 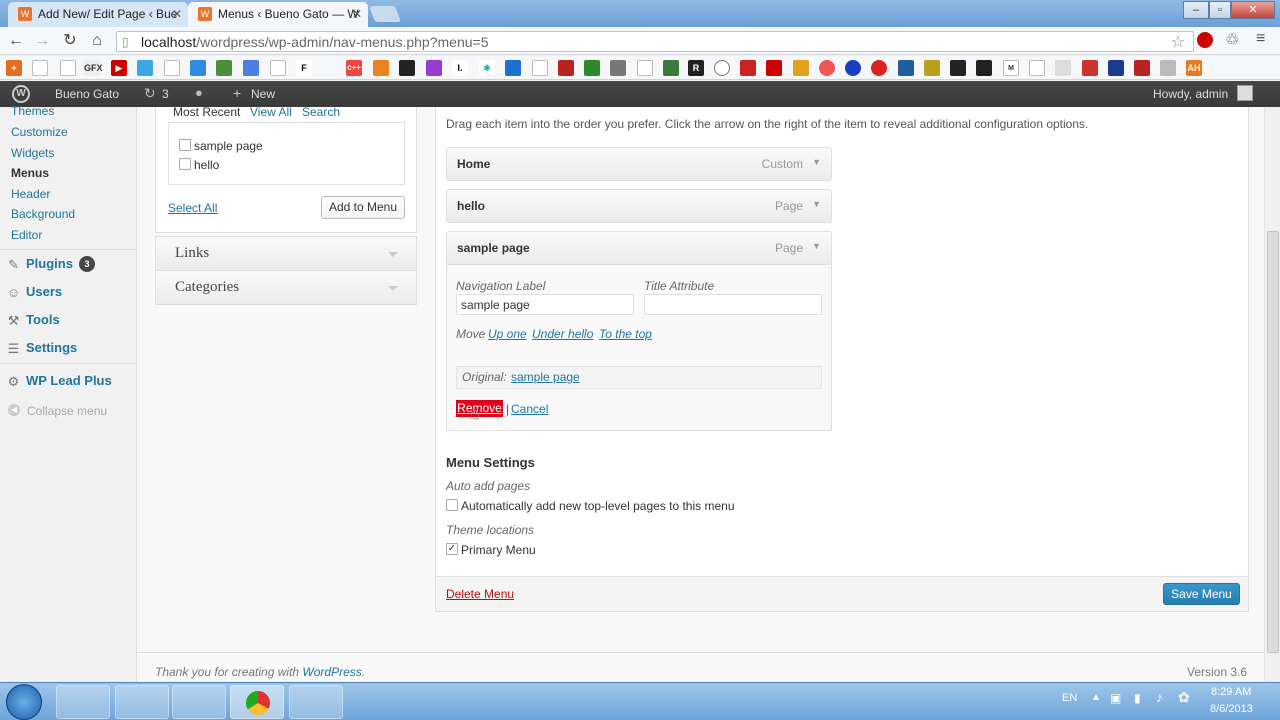 I want to click on submenu-editor: Editor, so click(x=26, y=235).